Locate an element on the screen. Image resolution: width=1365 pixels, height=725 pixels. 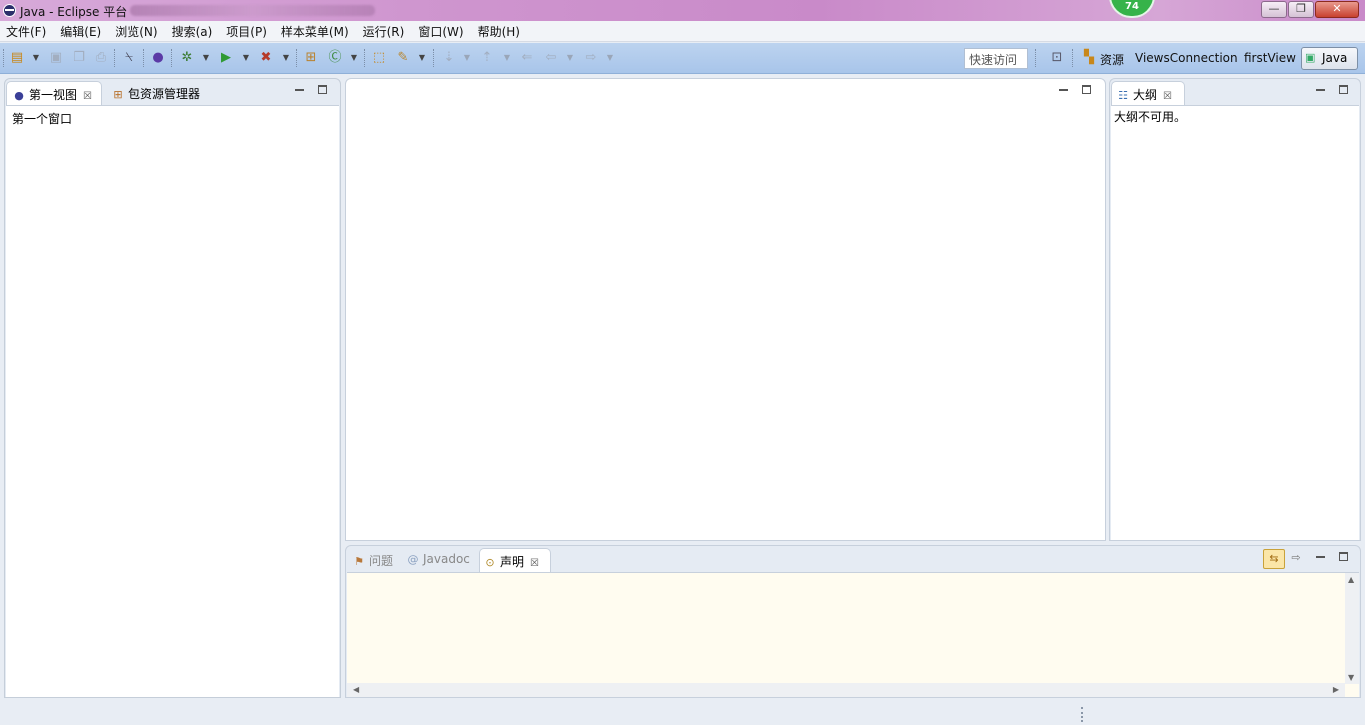
tab-first-view: ● 第一视图 ☒ is located at coordinates (54, 93).